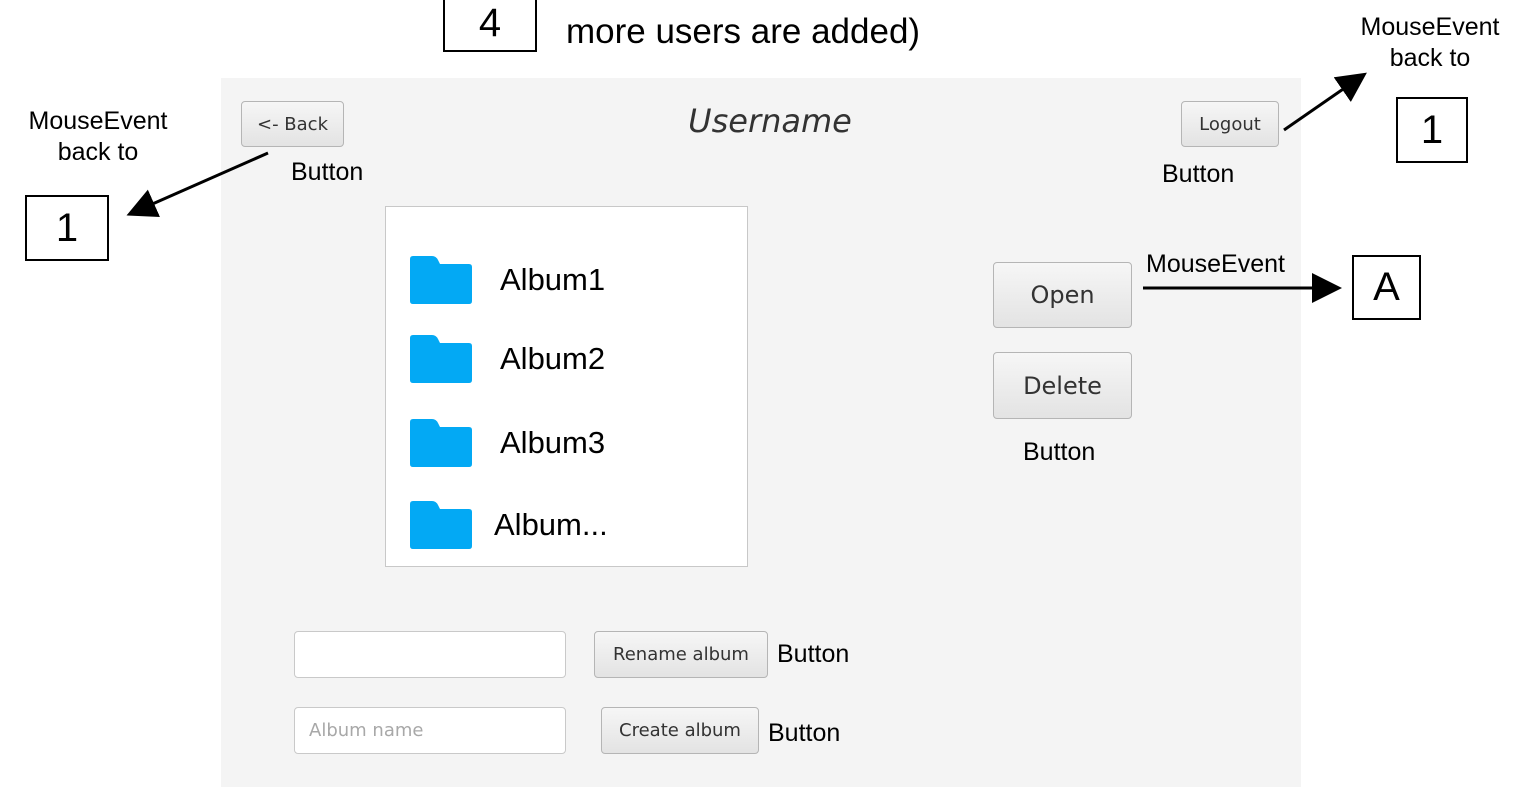  What do you see at coordinates (804, 733) in the screenshot?
I see `create-button-note: Button` at bounding box center [804, 733].